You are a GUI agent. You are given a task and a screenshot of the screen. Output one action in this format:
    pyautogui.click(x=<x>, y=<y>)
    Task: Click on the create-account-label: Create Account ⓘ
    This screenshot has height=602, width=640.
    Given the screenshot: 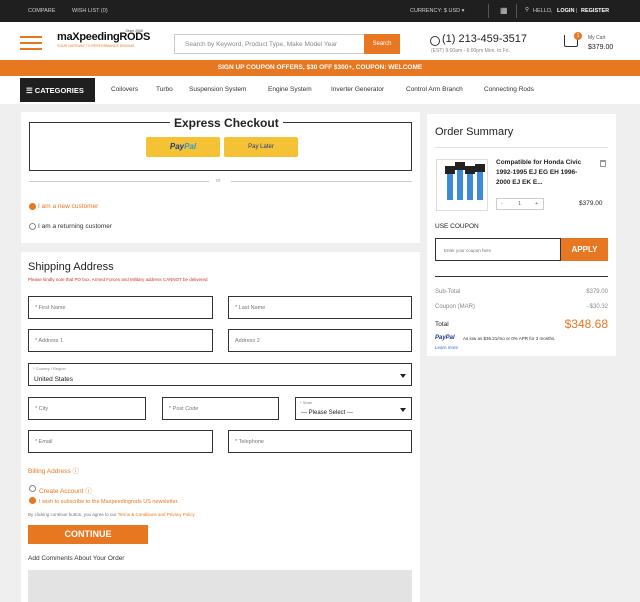 What is the action you would take?
    pyautogui.click(x=65, y=490)
    